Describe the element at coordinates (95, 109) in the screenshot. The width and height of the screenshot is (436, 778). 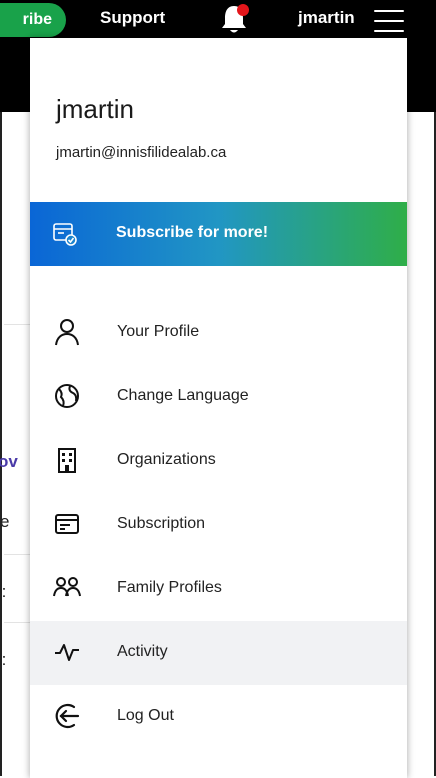
I see `account-name: jmartin` at that location.